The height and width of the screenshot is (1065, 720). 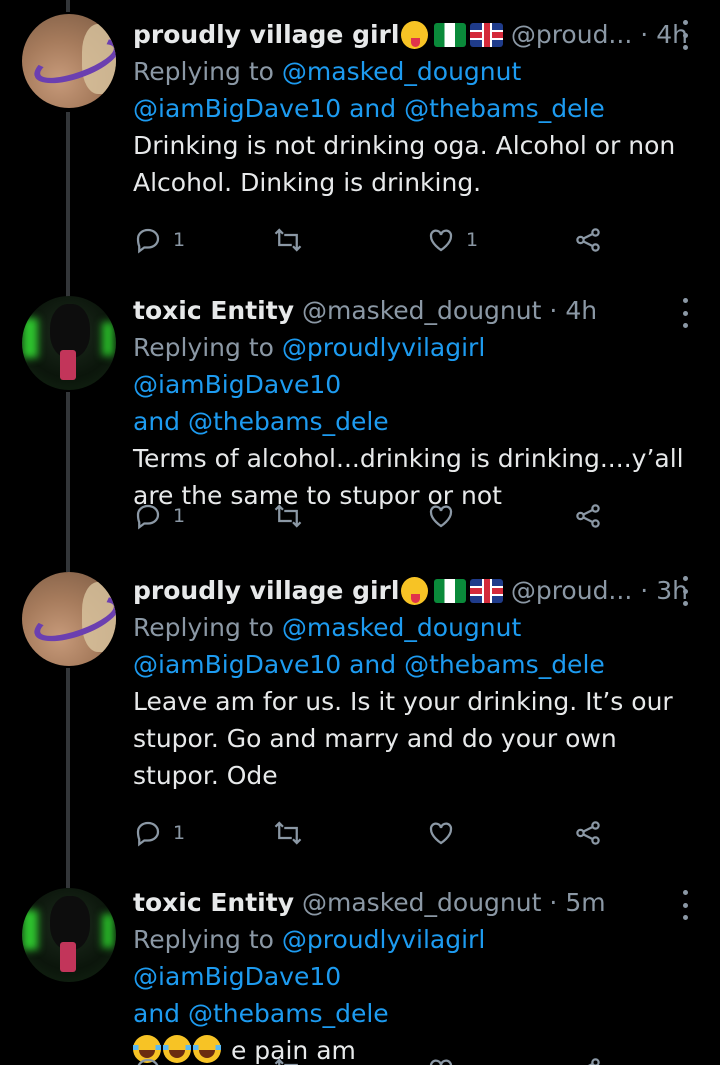 What do you see at coordinates (581, 311) in the screenshot?
I see `timestamp: 4h` at bounding box center [581, 311].